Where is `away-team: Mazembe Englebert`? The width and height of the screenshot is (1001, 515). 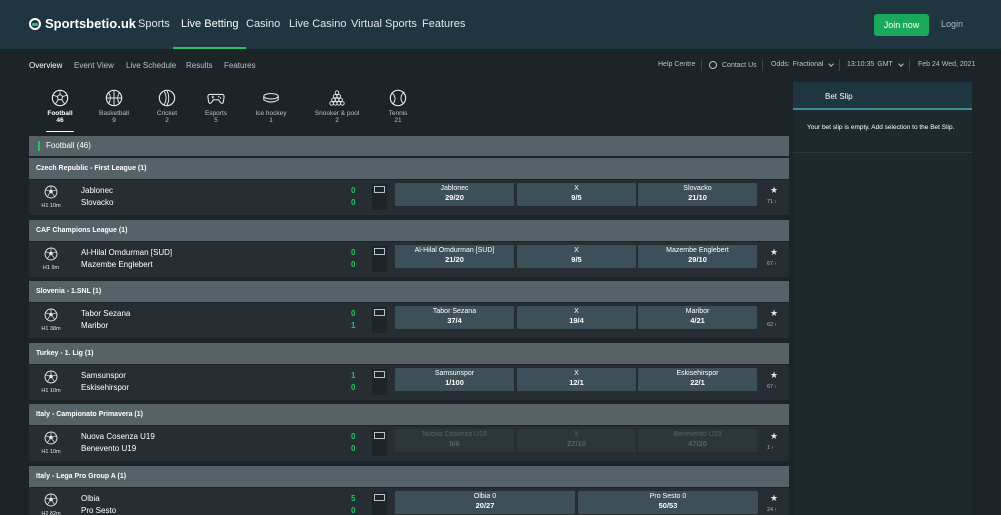
away-team: Mazembe Englebert is located at coordinates (117, 264).